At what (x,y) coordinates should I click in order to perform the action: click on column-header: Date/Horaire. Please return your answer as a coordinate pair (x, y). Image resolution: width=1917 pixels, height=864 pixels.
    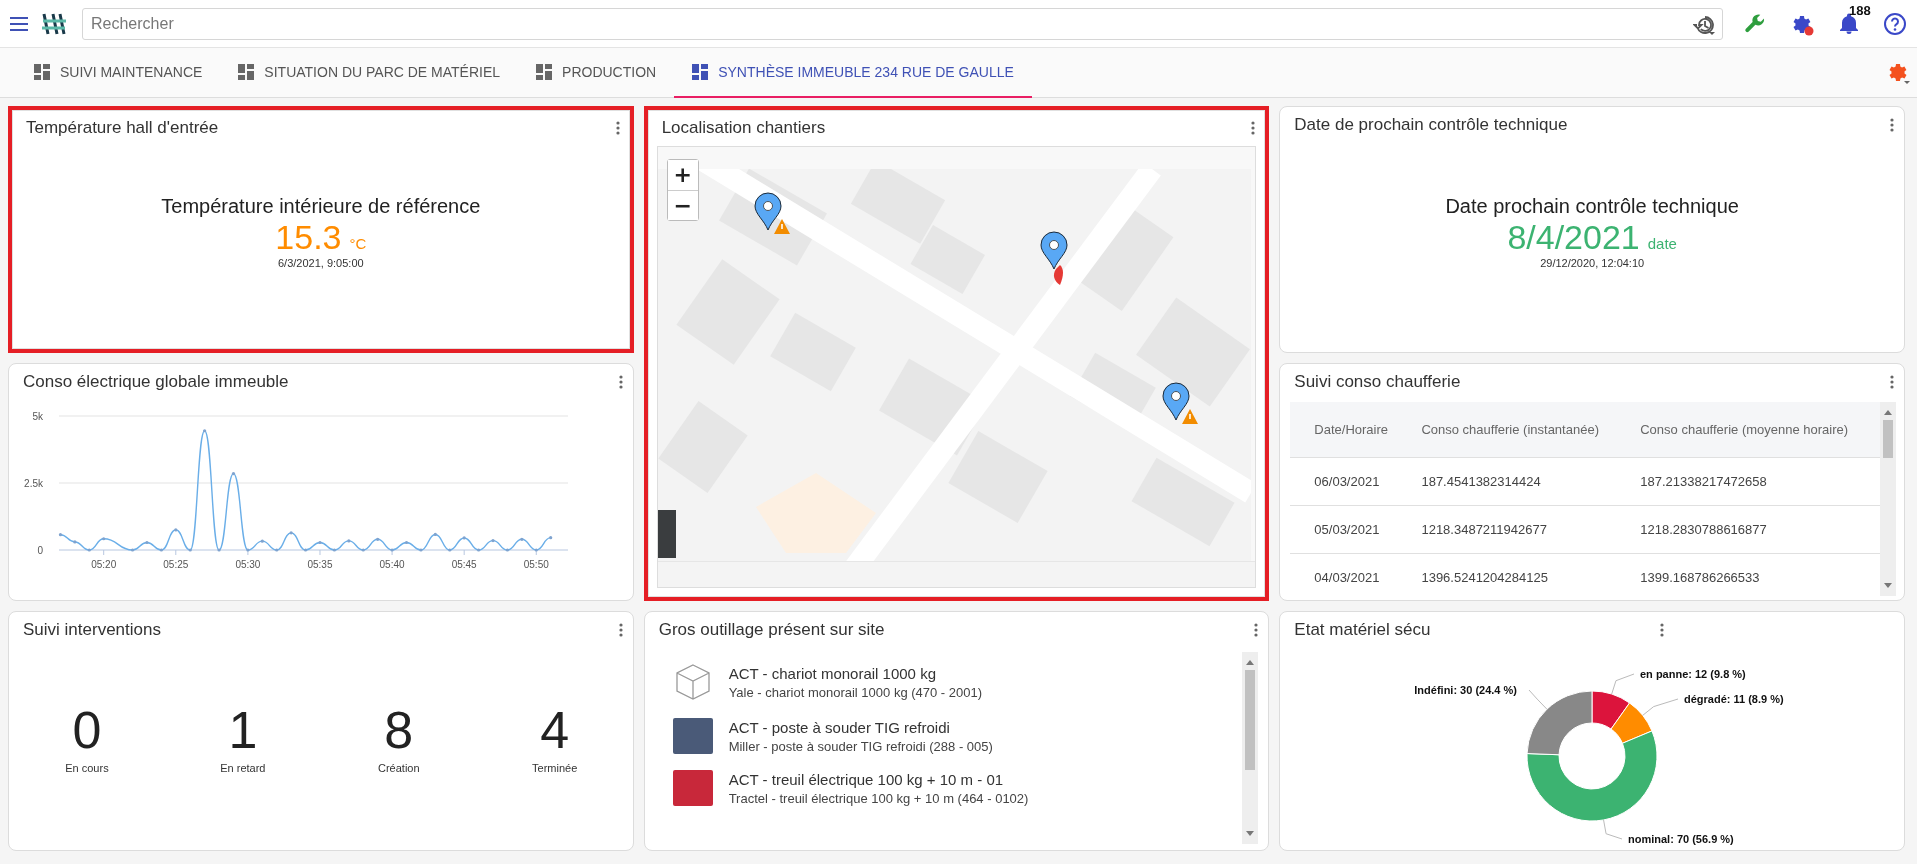
    Looking at the image, I should click on (1350, 430).